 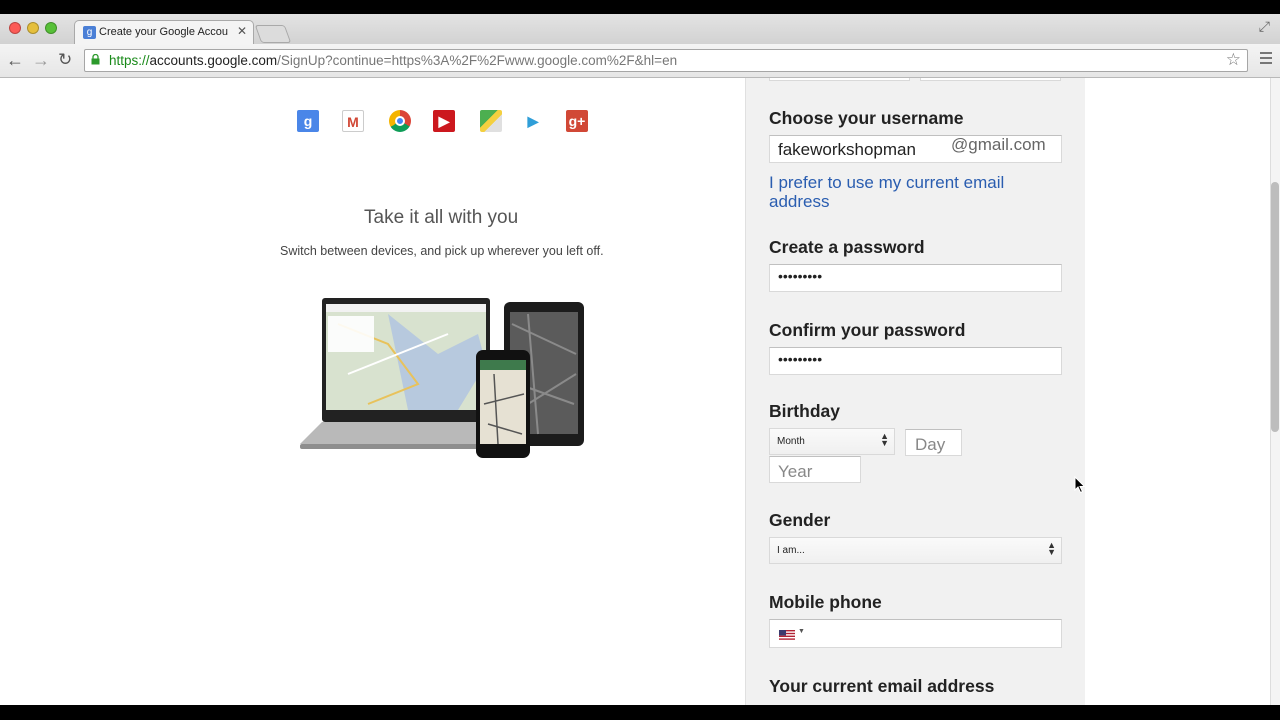 I want to click on close-icon: ✕, so click(x=242, y=31).